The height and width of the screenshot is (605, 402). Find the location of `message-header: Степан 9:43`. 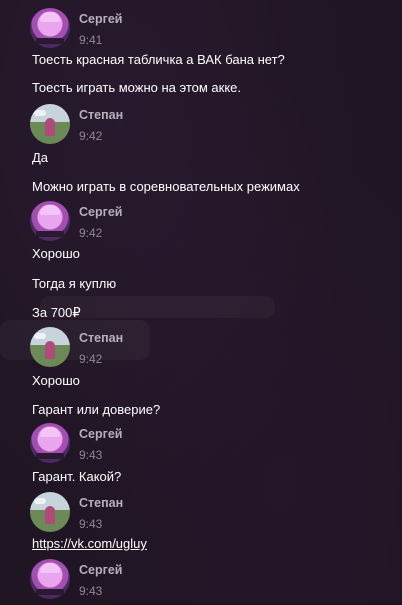

message-header: Степан 9:43 is located at coordinates (210, 515).